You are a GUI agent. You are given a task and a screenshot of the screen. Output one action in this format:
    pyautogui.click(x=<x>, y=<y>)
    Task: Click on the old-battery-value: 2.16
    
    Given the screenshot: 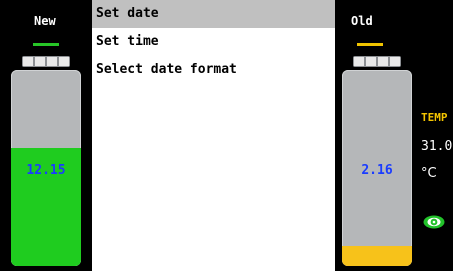 What is the action you would take?
    pyautogui.click(x=377, y=170)
    